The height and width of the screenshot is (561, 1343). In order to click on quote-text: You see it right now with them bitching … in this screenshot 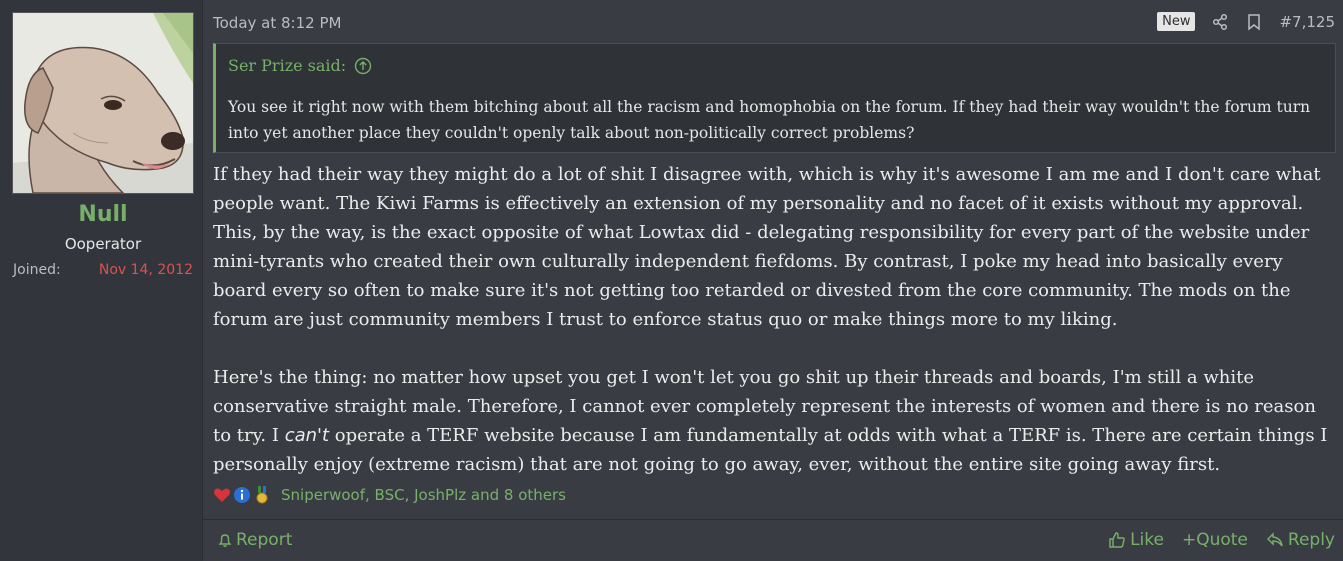, I will do `click(769, 120)`.